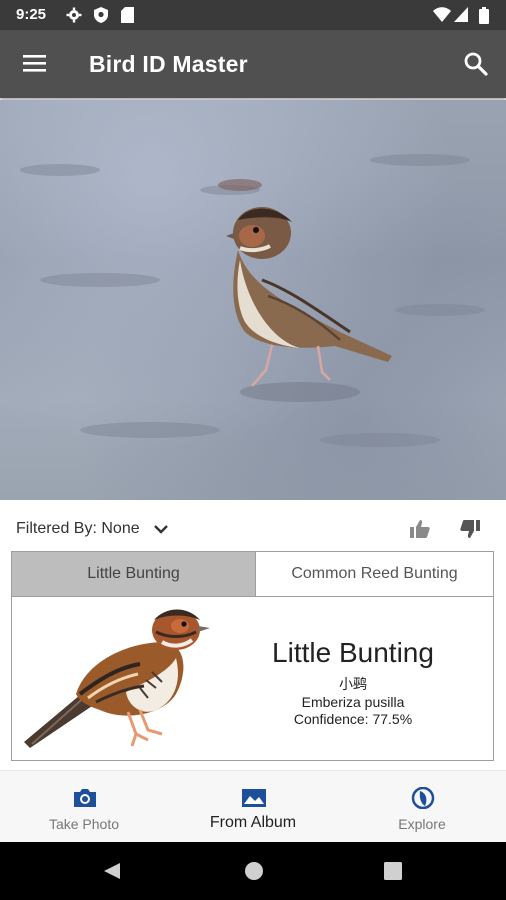 The height and width of the screenshot is (900, 506). I want to click on signal-icon, so click(461, 17).